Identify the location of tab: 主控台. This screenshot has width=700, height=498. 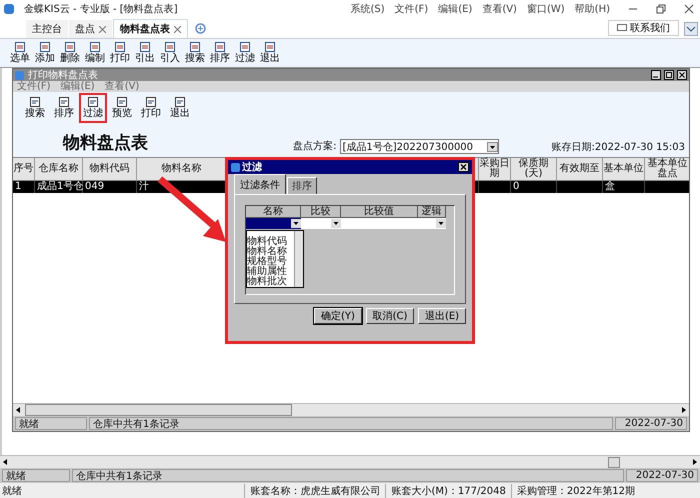
(47, 29).